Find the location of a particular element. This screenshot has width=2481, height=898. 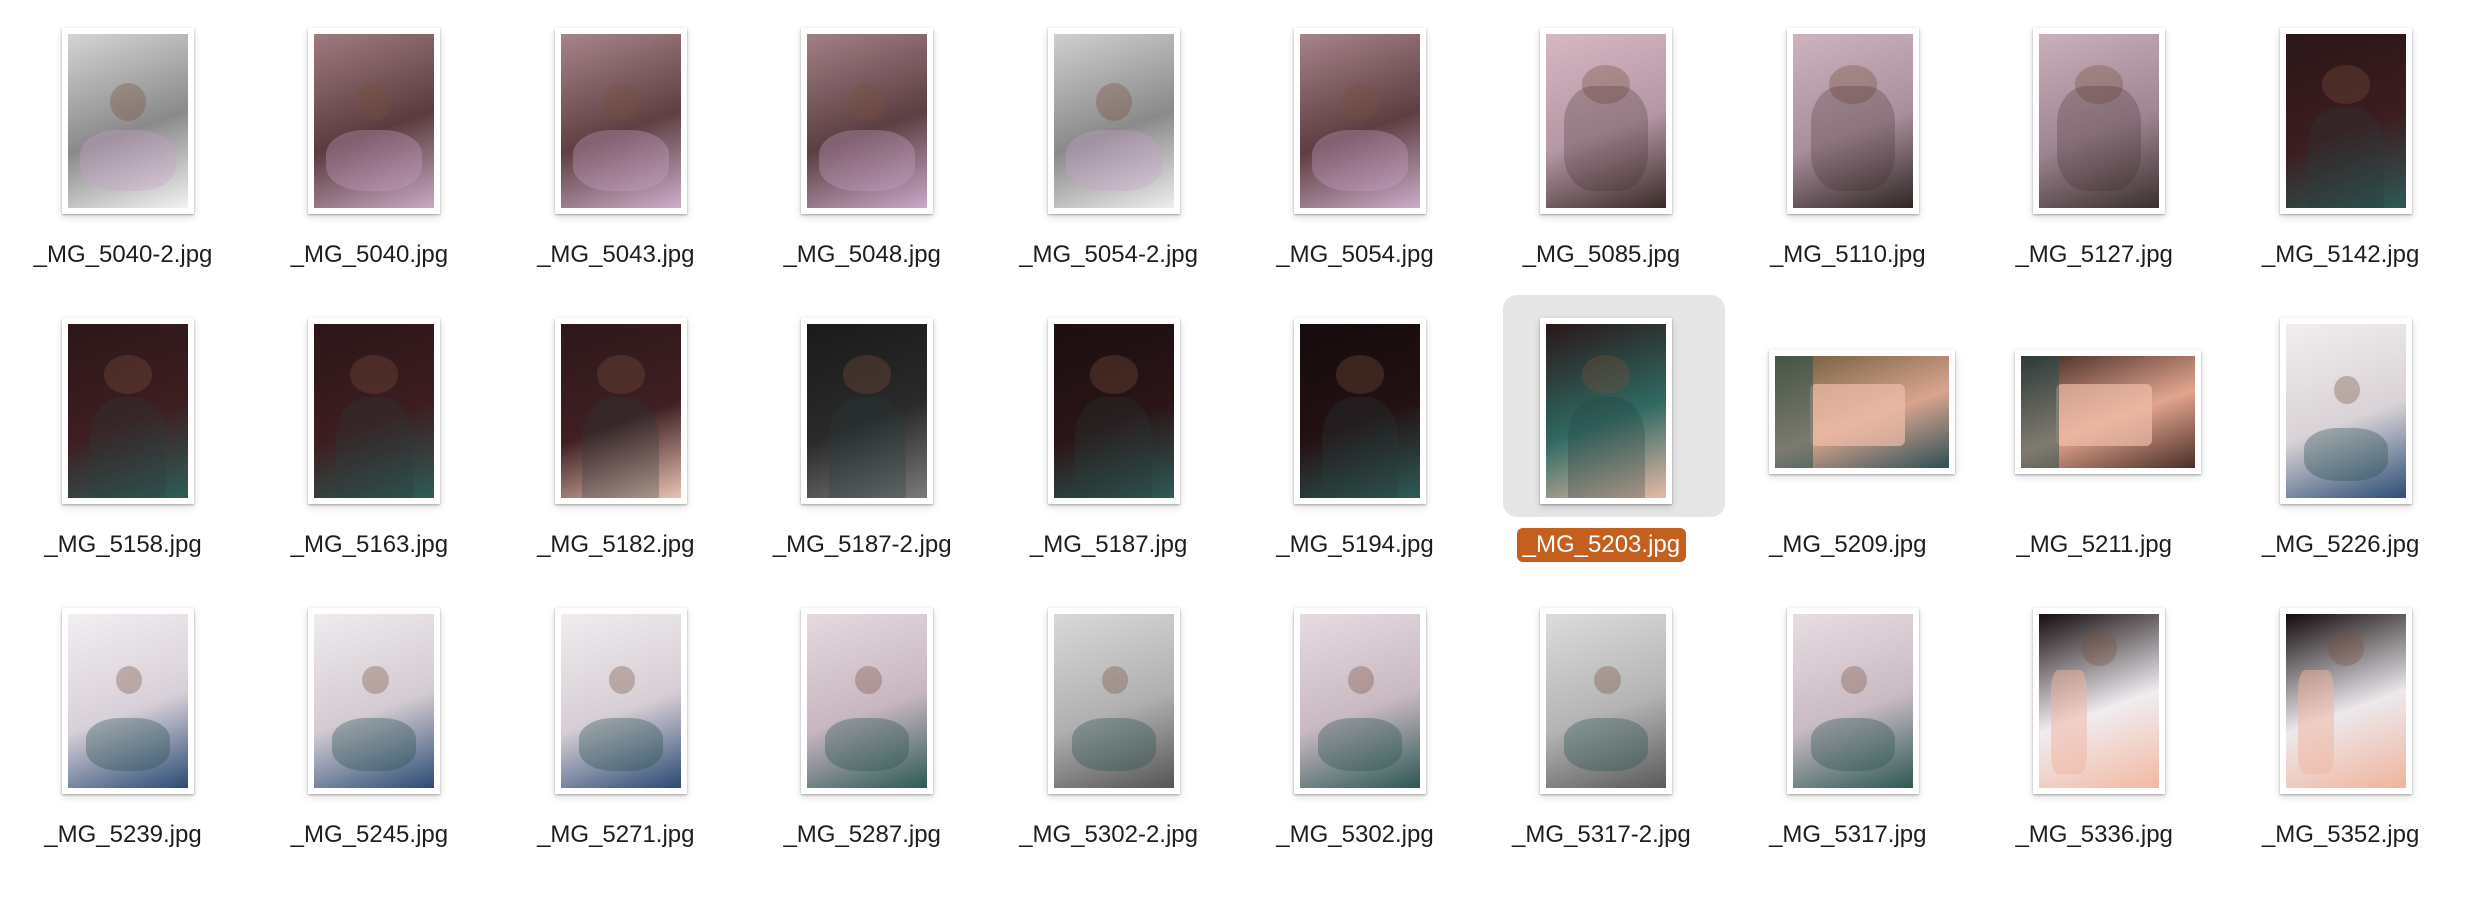

file-item: _MG_5239.jpg is located at coordinates (123, 725).